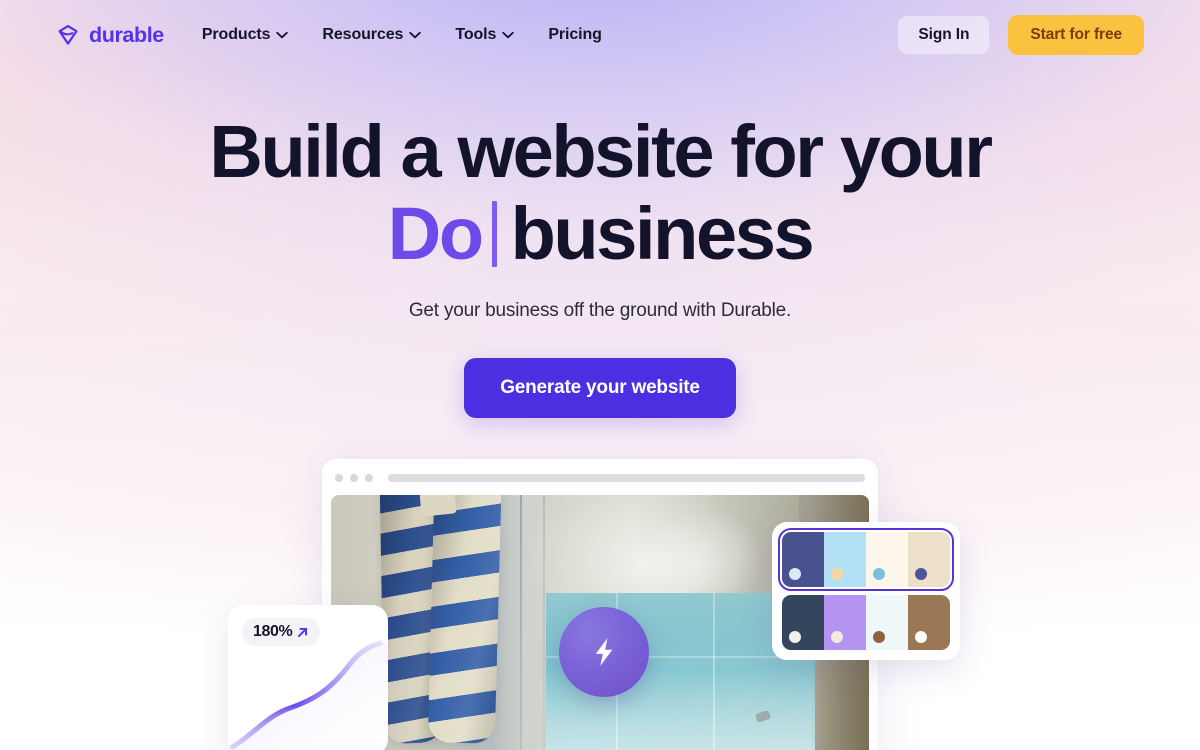  I want to click on nav-label: Resources, so click(363, 34).